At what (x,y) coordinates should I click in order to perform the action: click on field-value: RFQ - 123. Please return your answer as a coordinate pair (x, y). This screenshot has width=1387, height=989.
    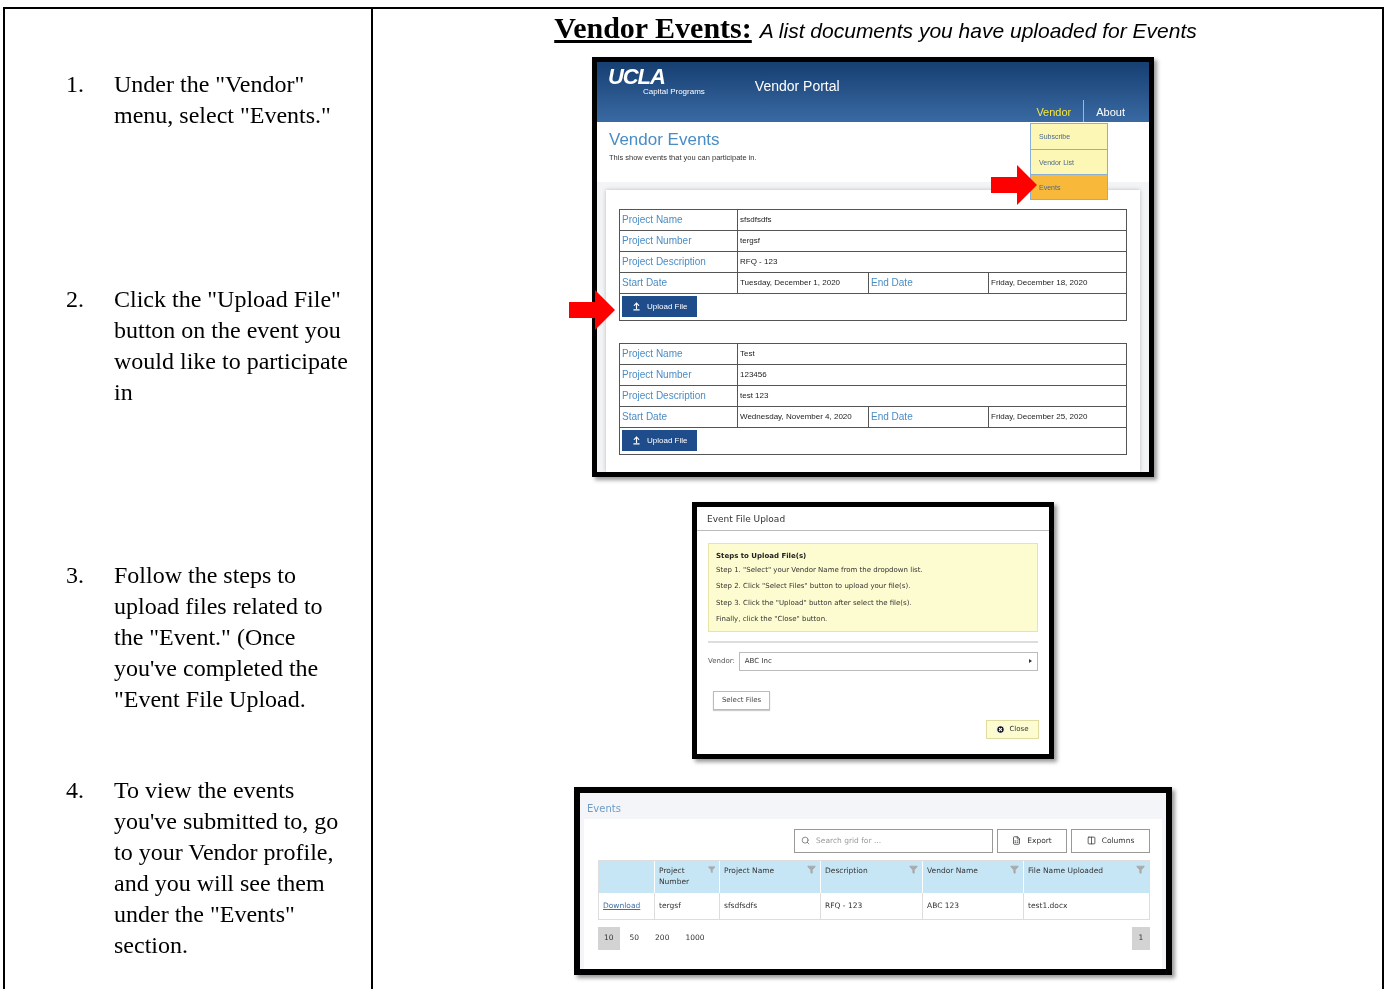
    Looking at the image, I should click on (759, 261).